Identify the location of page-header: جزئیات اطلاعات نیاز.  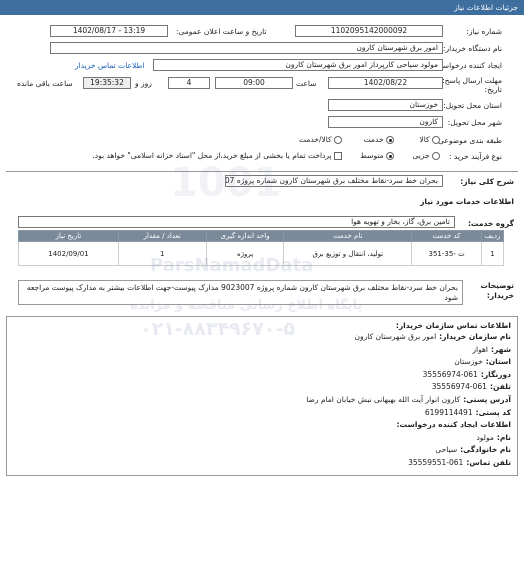
(262, 7).